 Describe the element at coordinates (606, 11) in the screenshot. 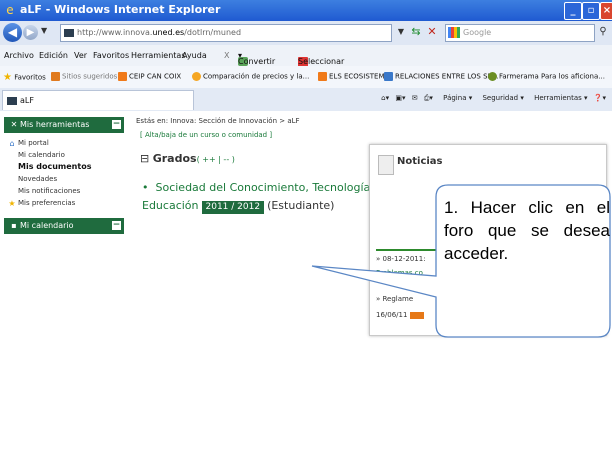

I see `close-button: ×` at that location.